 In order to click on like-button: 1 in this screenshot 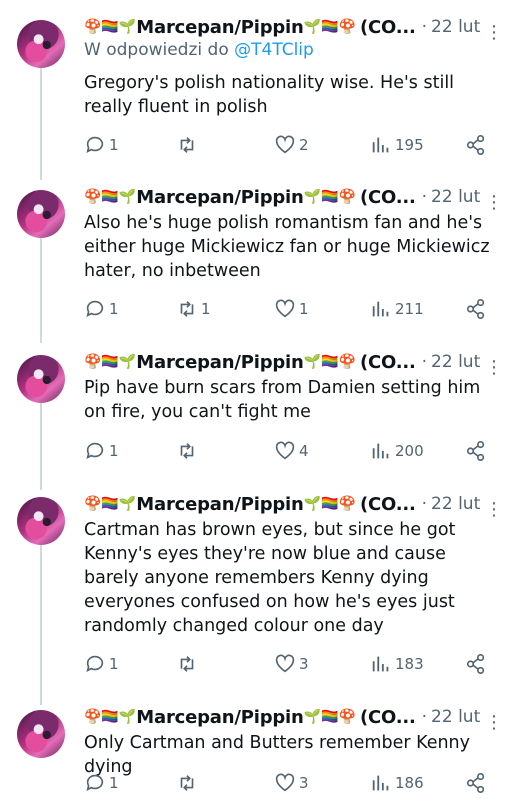, I will do `click(291, 309)`.